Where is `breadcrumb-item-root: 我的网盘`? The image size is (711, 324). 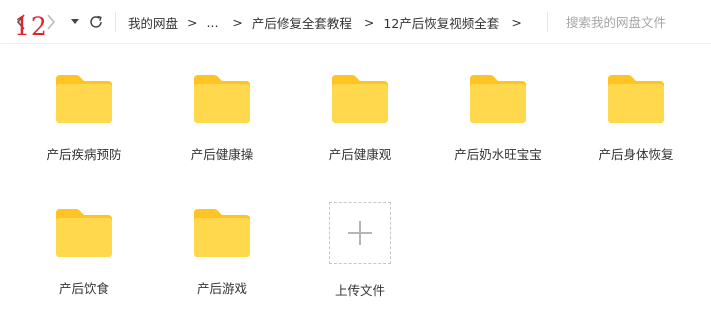
breadcrumb-item-root: 我的网盘 is located at coordinates (153, 22).